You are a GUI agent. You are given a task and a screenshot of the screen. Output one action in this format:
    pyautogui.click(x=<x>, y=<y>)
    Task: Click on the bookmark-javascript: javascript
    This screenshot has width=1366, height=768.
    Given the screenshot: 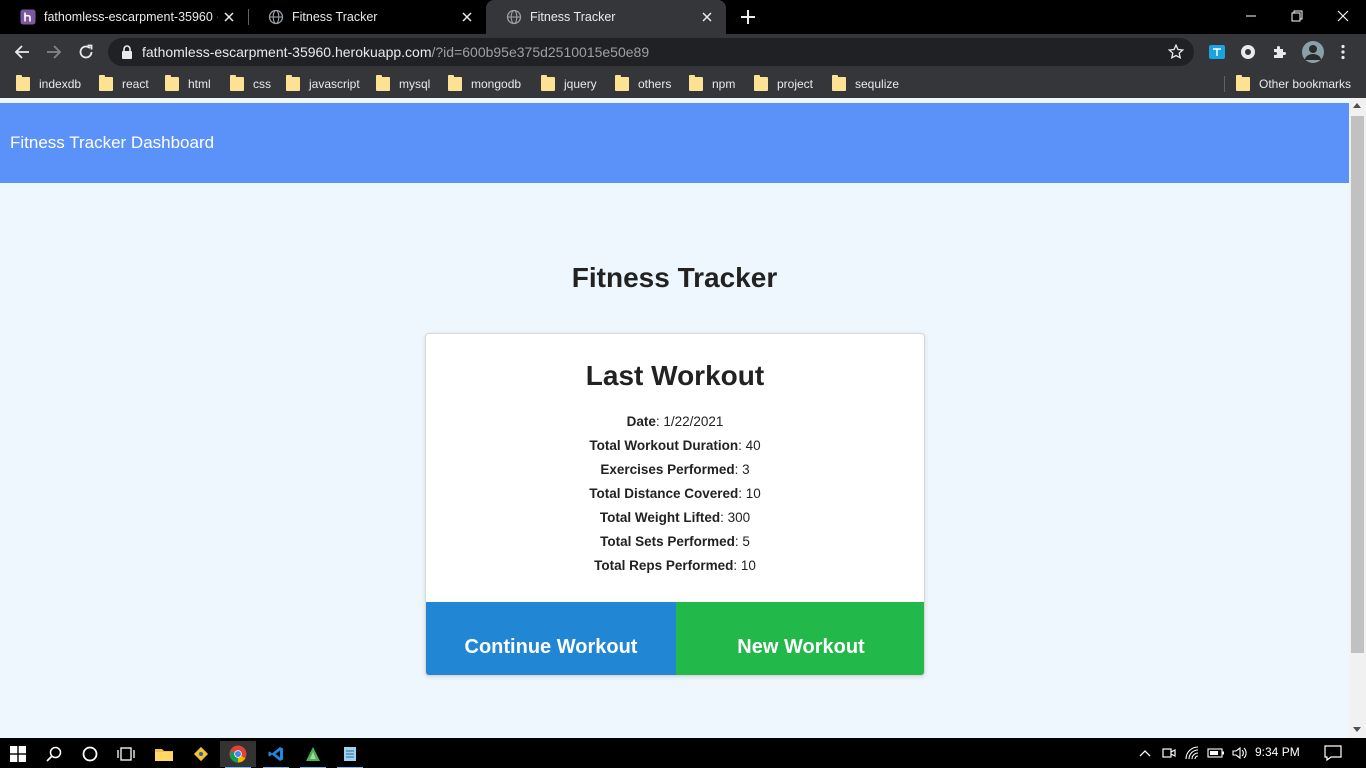 What is the action you would take?
    pyautogui.click(x=323, y=84)
    